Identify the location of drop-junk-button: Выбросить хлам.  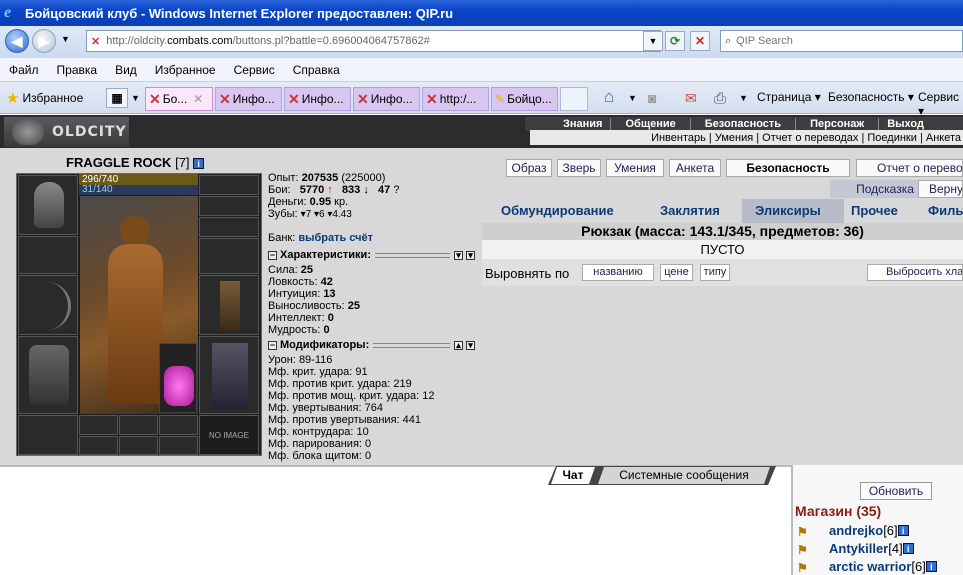
(915, 272).